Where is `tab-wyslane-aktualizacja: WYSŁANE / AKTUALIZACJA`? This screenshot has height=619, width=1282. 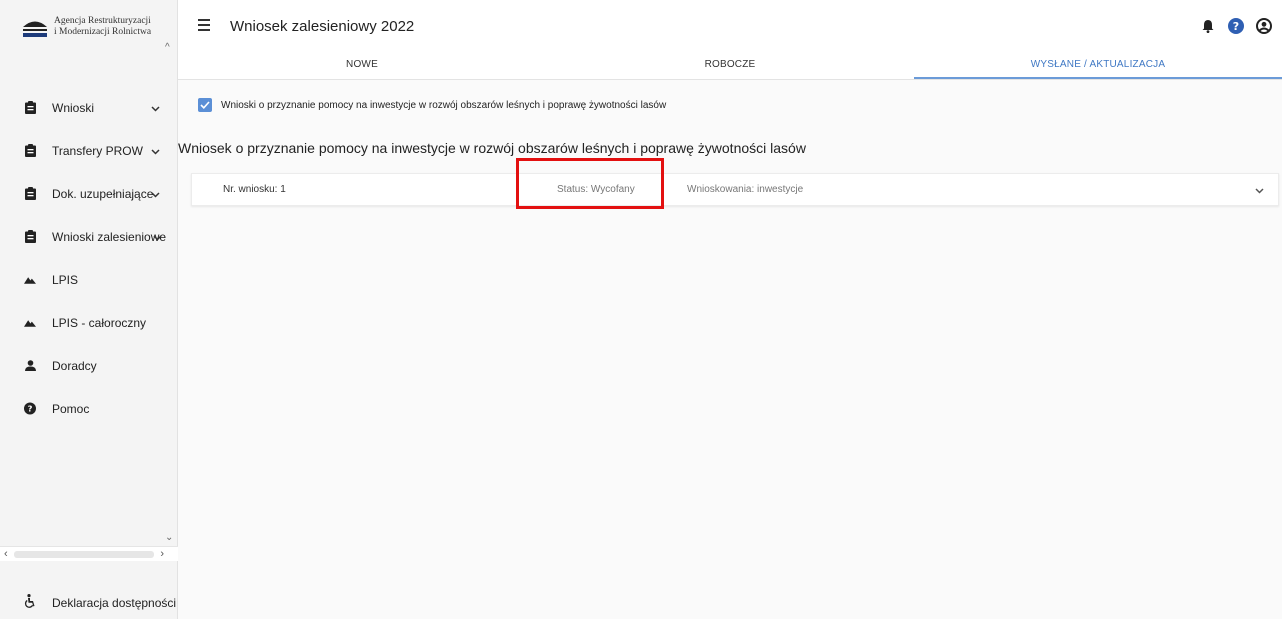
tab-wyslane-aktualizacja: WYSŁANE / AKTUALIZACJA is located at coordinates (1098, 65).